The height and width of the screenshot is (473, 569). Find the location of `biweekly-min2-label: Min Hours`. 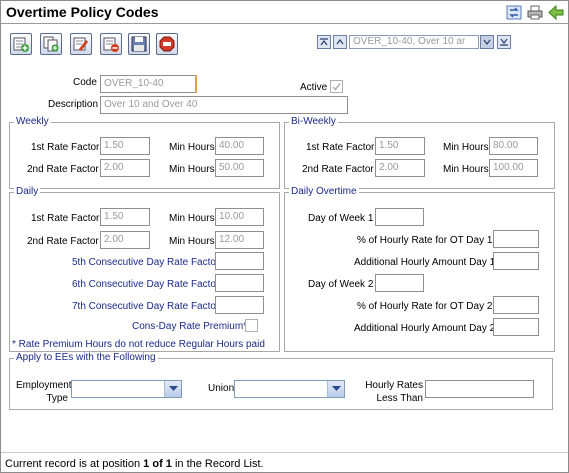

biweekly-min2-label: Min Hours is located at coordinates (466, 169).